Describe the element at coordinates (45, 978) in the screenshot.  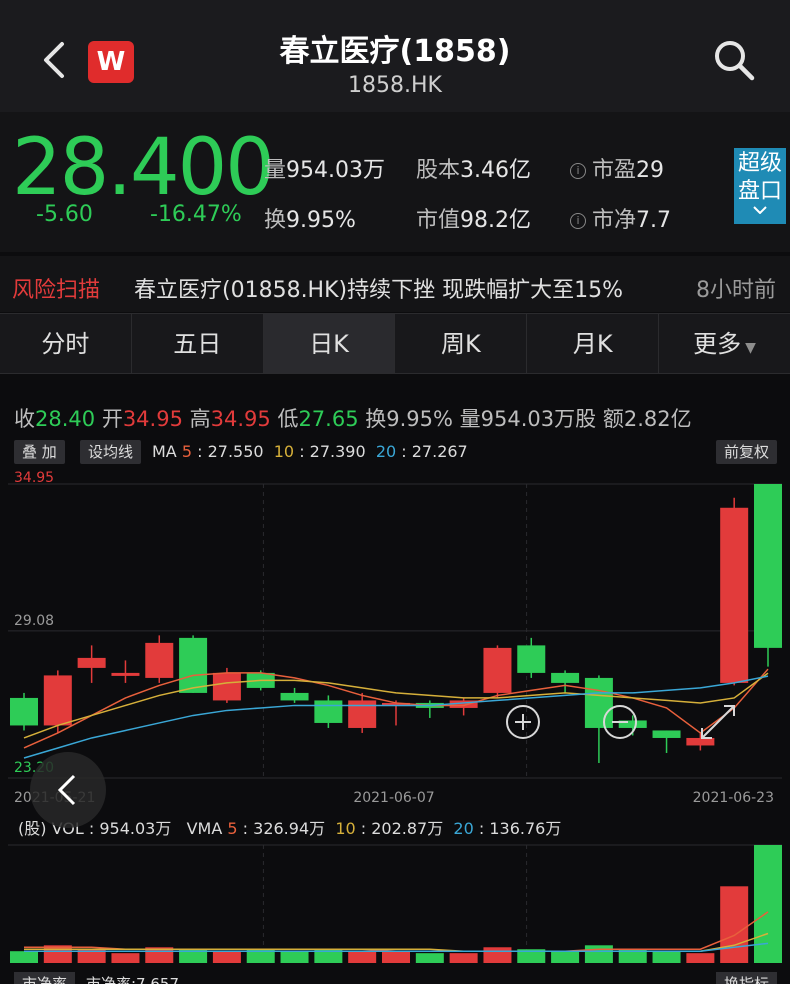
I see `pb-ratio-button: 市净率` at that location.